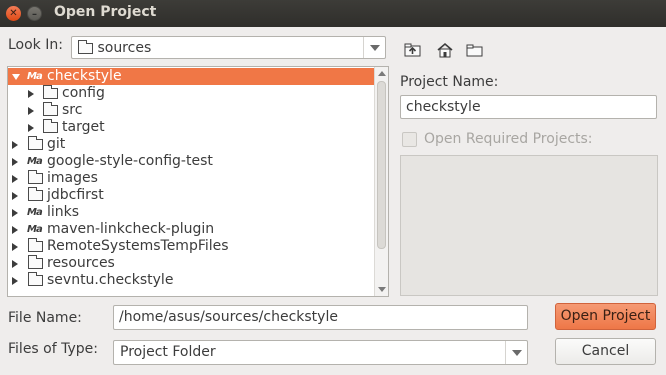  I want to click on project-name-label: Project Name:, so click(449, 82).